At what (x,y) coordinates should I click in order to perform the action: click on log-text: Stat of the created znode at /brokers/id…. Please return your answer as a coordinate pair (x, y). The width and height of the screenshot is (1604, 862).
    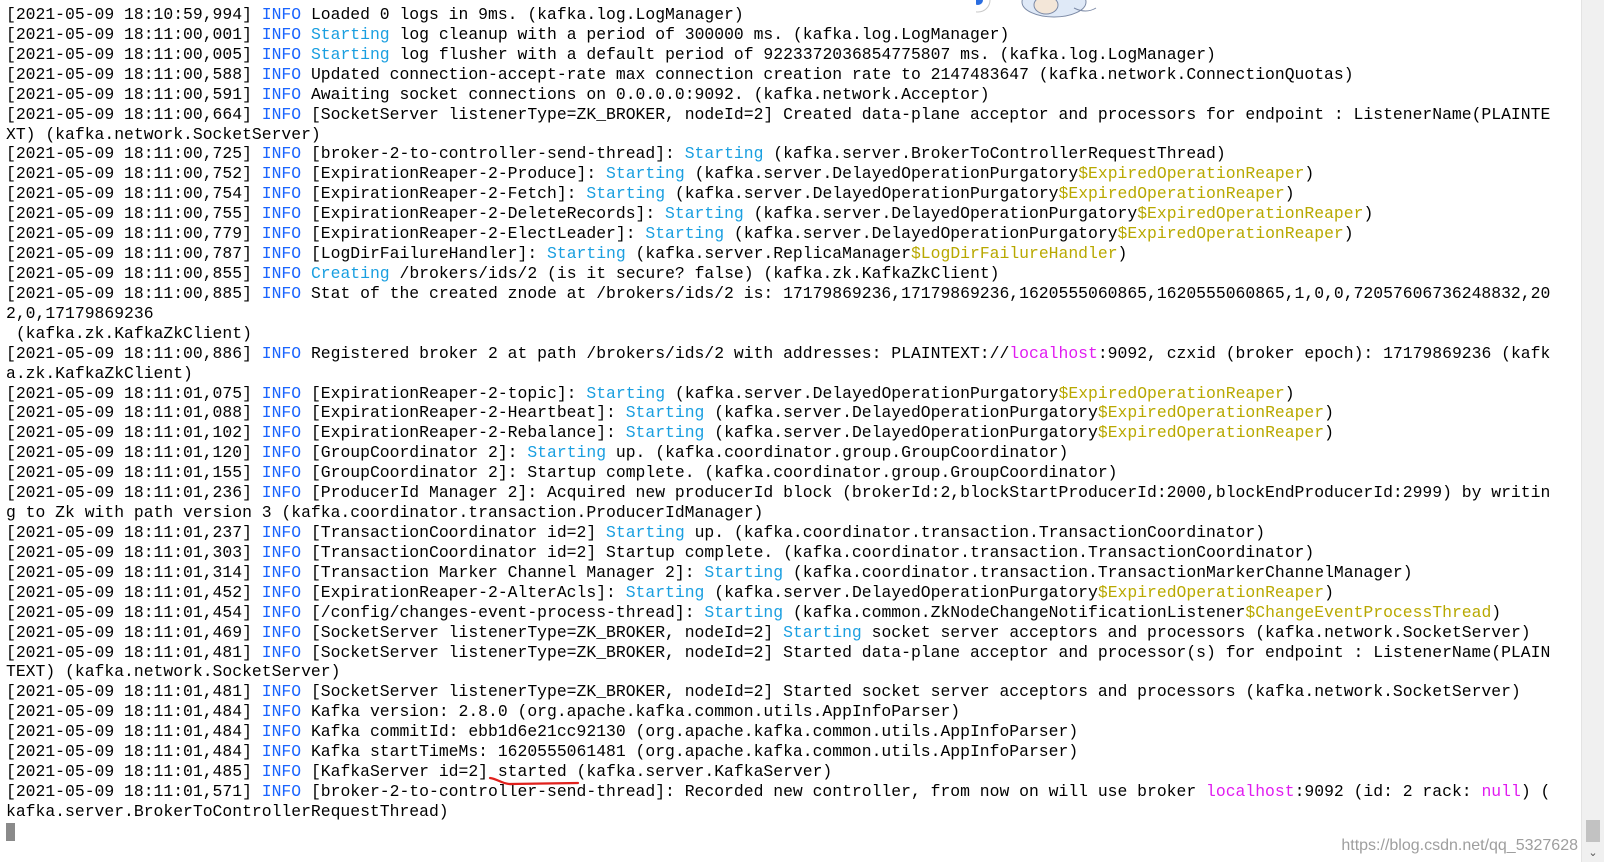
    Looking at the image, I should click on (926, 293).